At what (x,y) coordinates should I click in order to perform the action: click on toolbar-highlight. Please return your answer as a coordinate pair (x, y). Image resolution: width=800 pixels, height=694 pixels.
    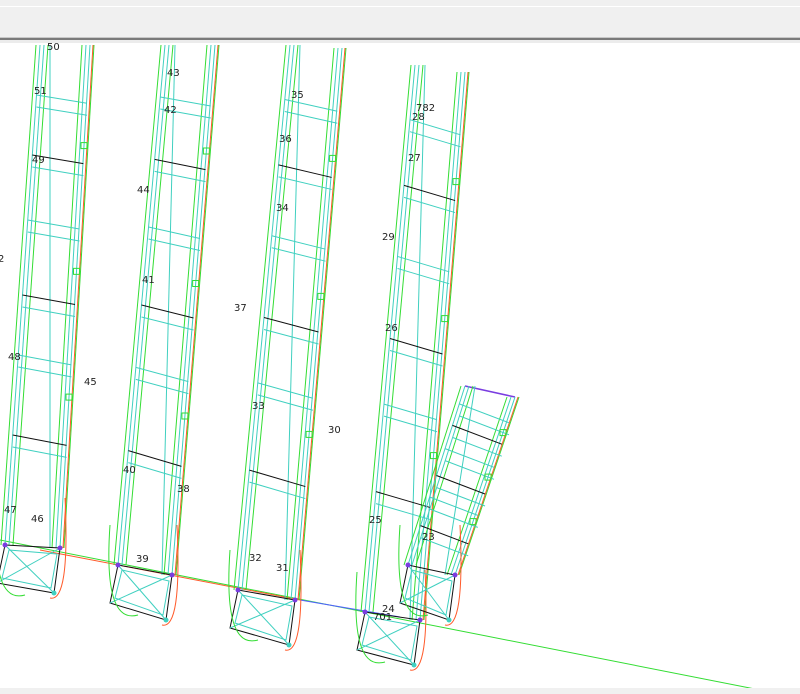
    Looking at the image, I should click on (400, 6).